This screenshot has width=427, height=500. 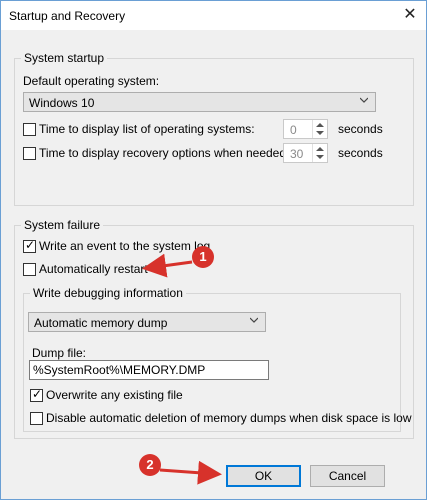 I want to click on annotation-badge-1: 1, so click(x=203, y=257).